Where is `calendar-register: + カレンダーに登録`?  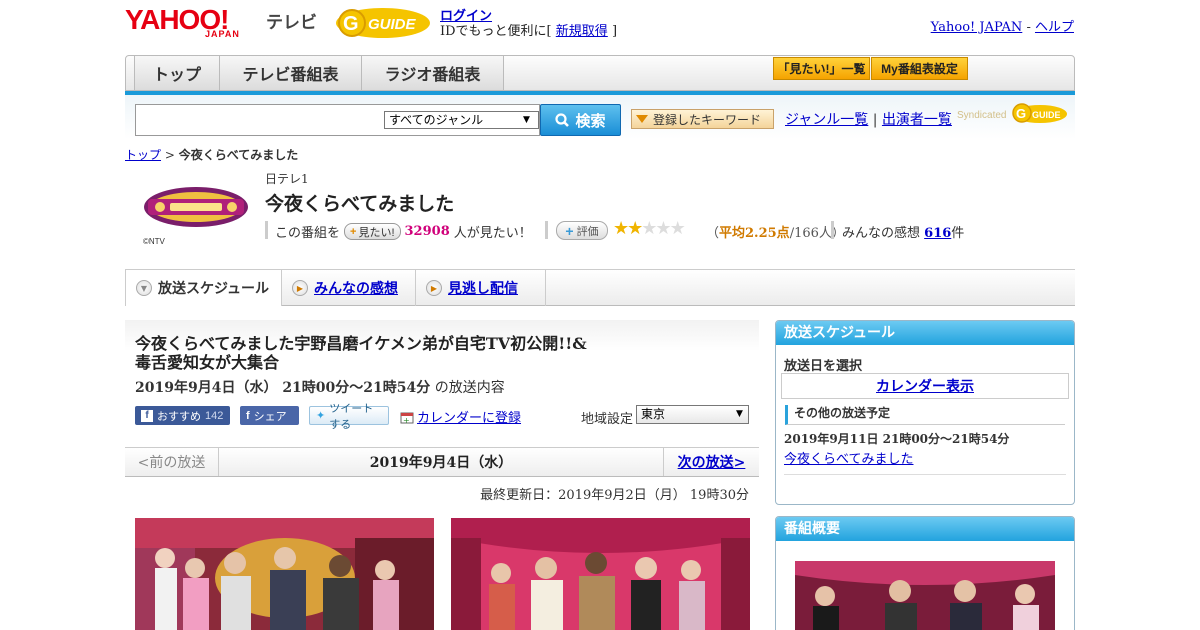 calendar-register: + カレンダーに登録 is located at coordinates (460, 416).